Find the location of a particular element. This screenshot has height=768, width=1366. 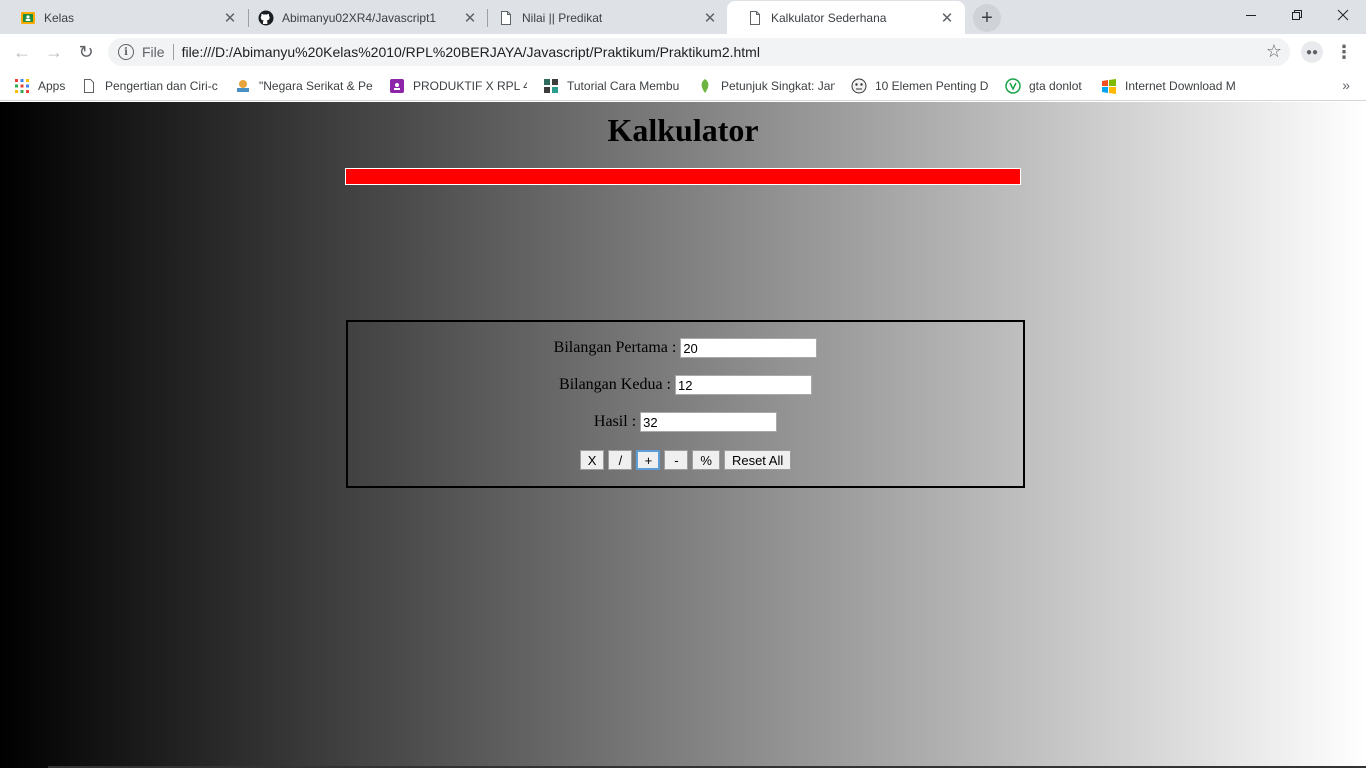

minimize-button is located at coordinates (1251, 15).